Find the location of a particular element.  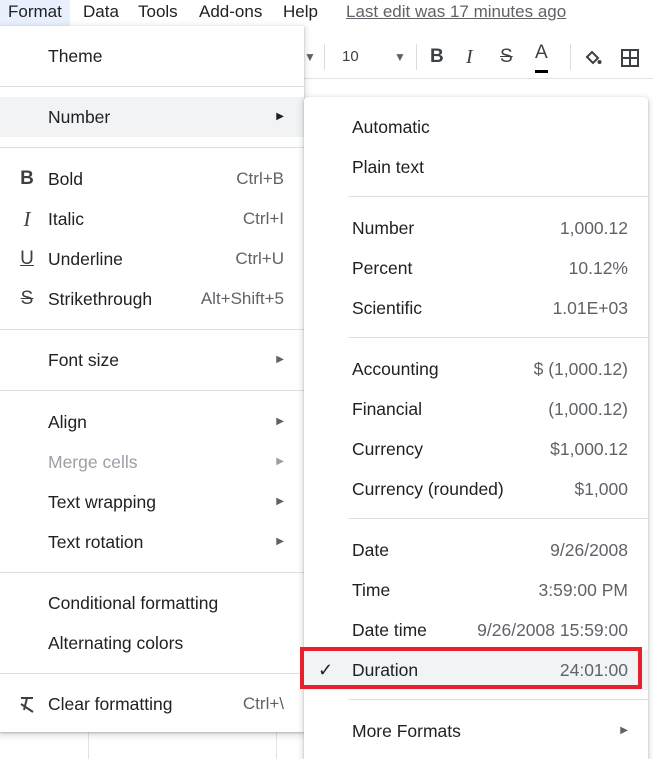

format-option-automatic: Automatic is located at coordinates (476, 127).